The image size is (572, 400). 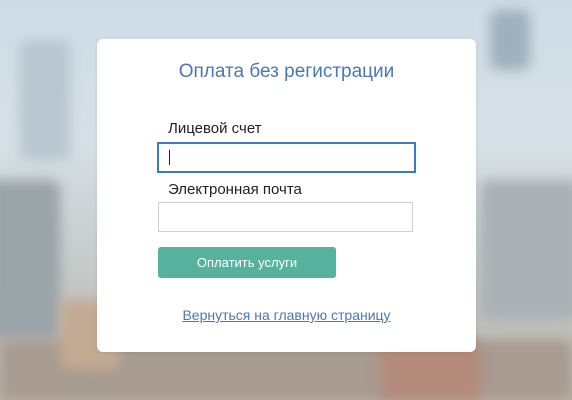 I want to click on account-number-input, so click(x=286, y=157).